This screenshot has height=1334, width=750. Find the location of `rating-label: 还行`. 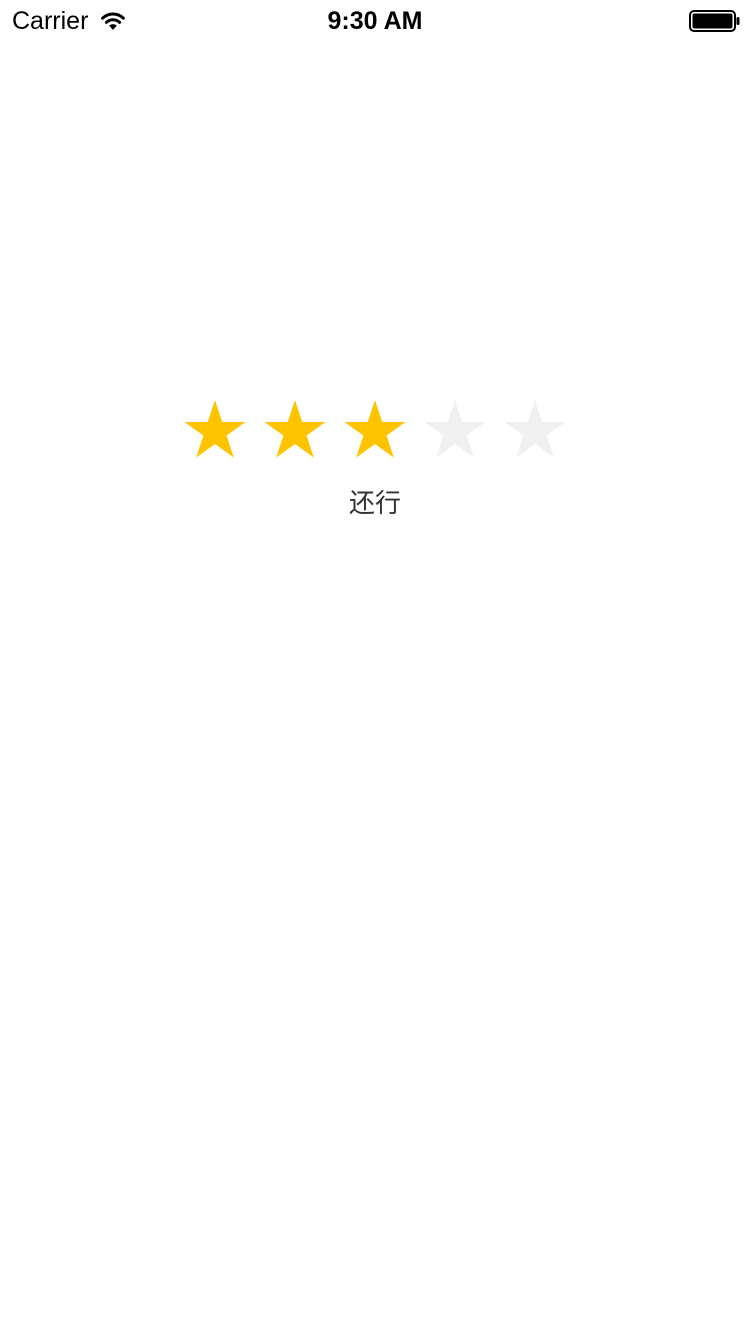

rating-label: 还行 is located at coordinates (374, 504).